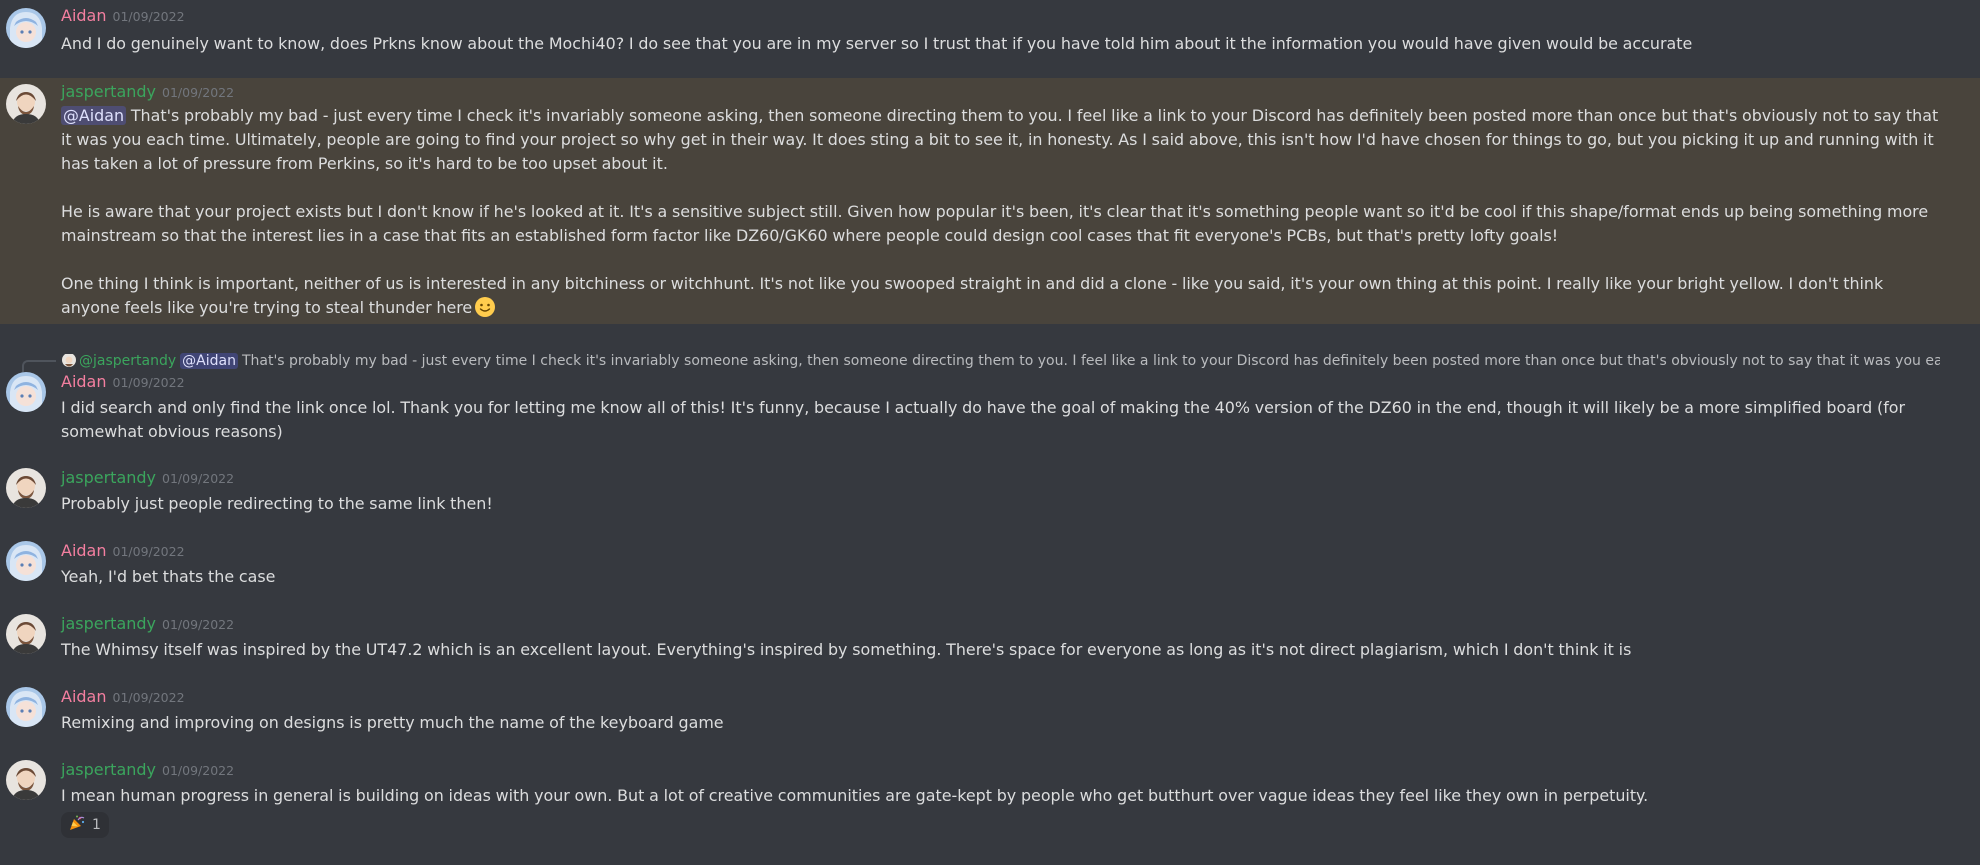 This screenshot has height=865, width=1980. Describe the element at coordinates (94, 115) in the screenshot. I see `user-mention: @Aidan` at that location.